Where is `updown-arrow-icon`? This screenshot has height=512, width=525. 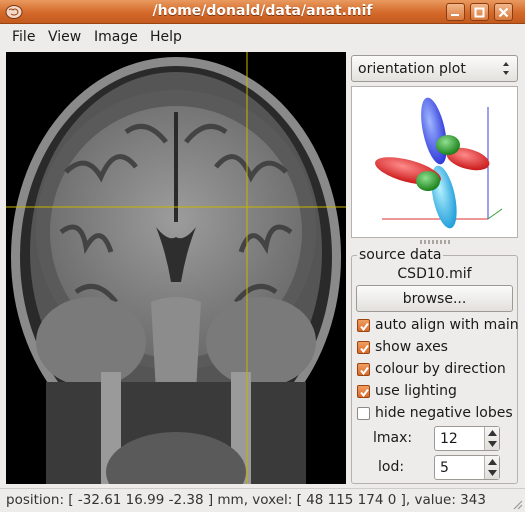 updown-arrow-icon is located at coordinates (506, 68).